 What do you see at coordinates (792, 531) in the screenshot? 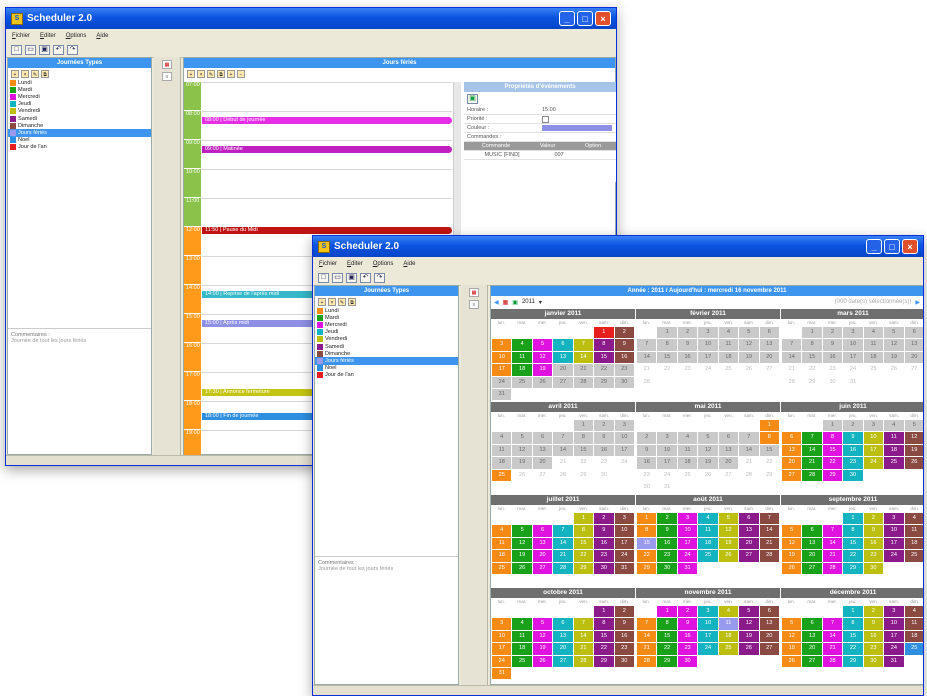
I see `calendar-day: 5` at bounding box center [792, 531].